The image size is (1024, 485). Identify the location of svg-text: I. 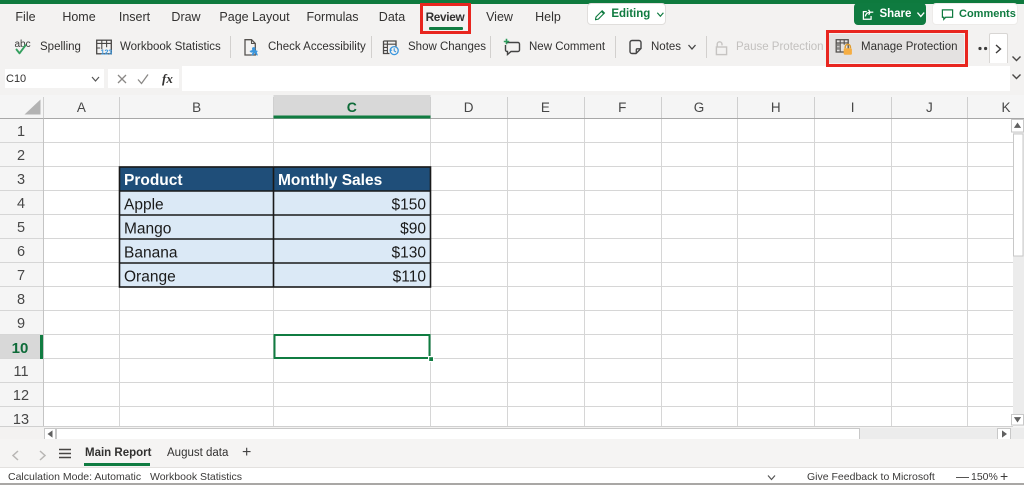
(853, 107).